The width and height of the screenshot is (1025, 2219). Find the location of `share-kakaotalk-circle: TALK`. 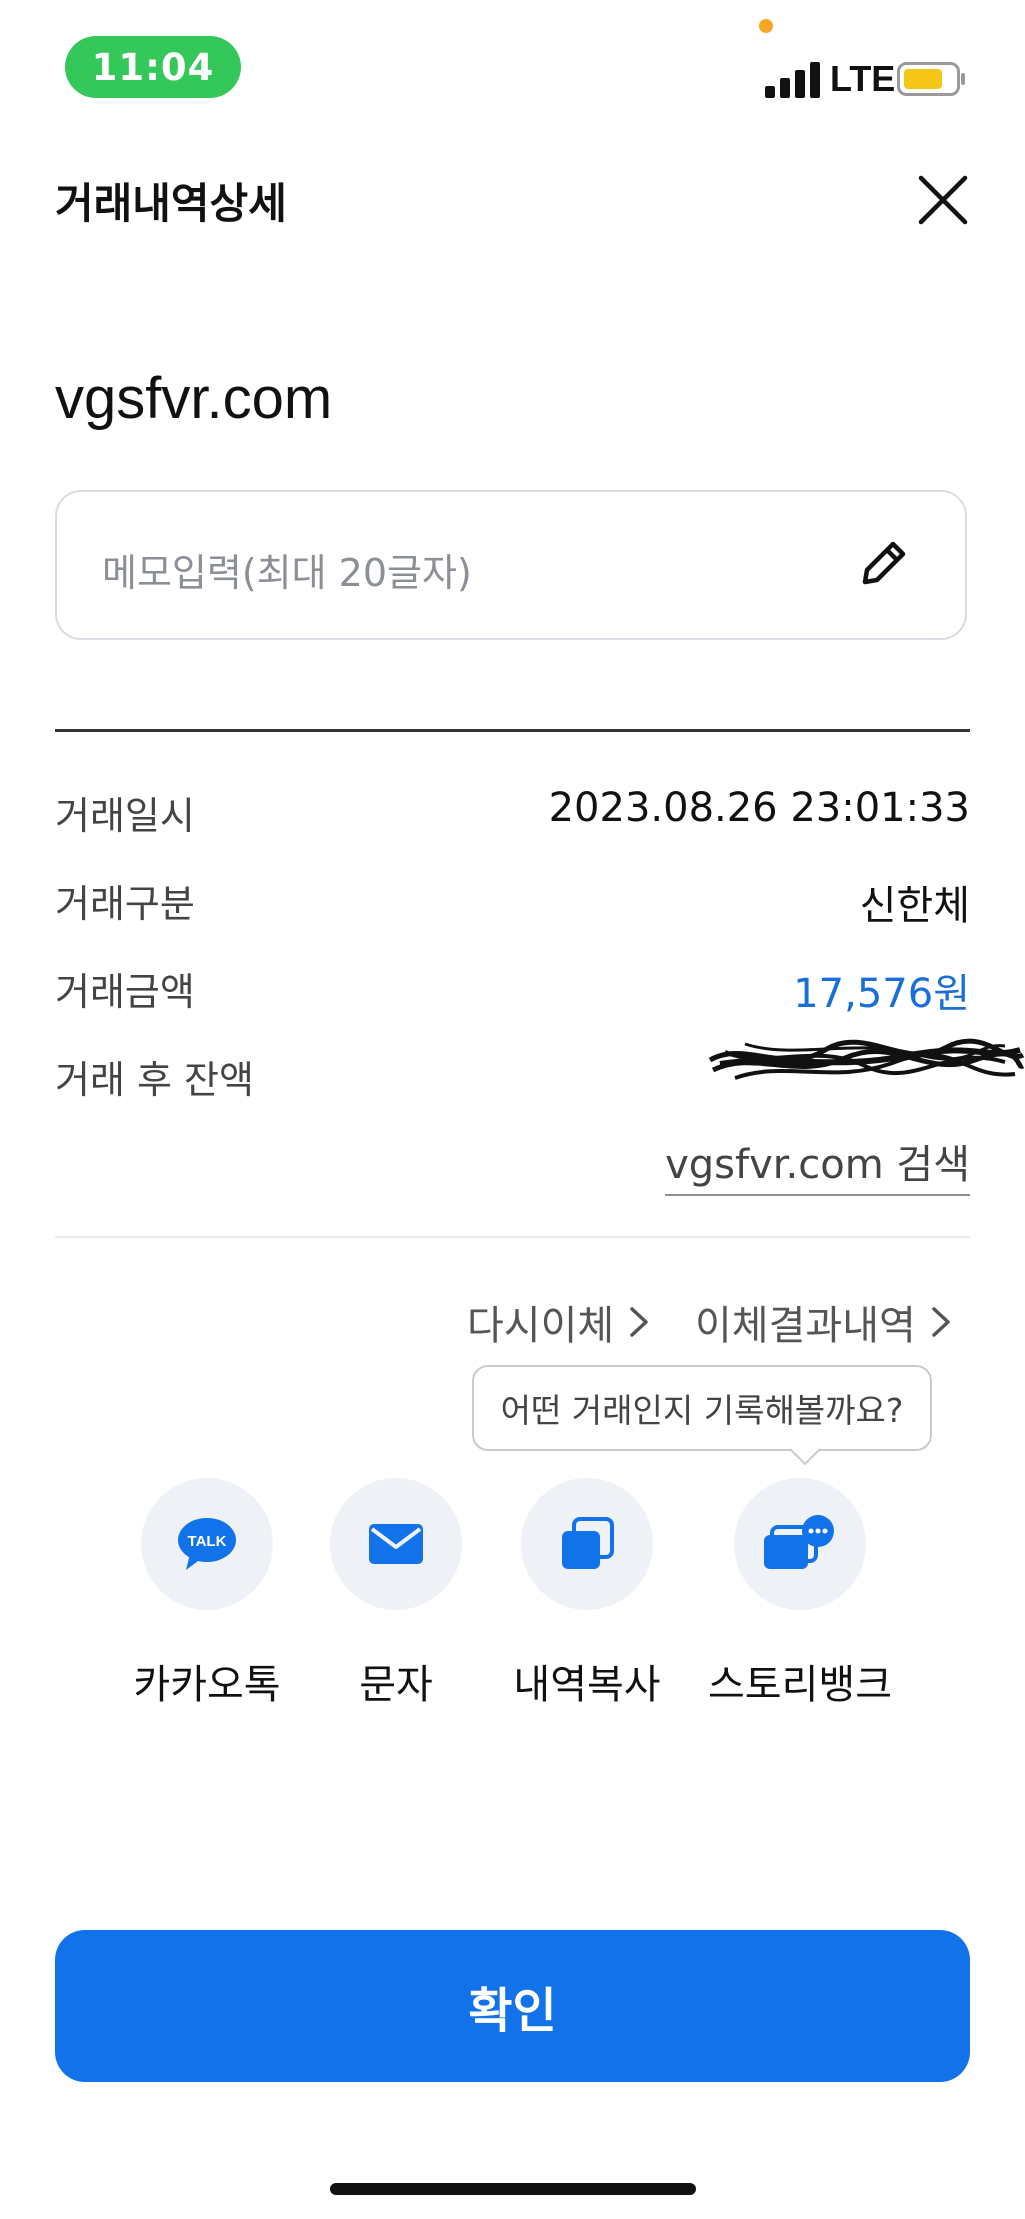

share-kakaotalk-circle: TALK is located at coordinates (207, 1544).